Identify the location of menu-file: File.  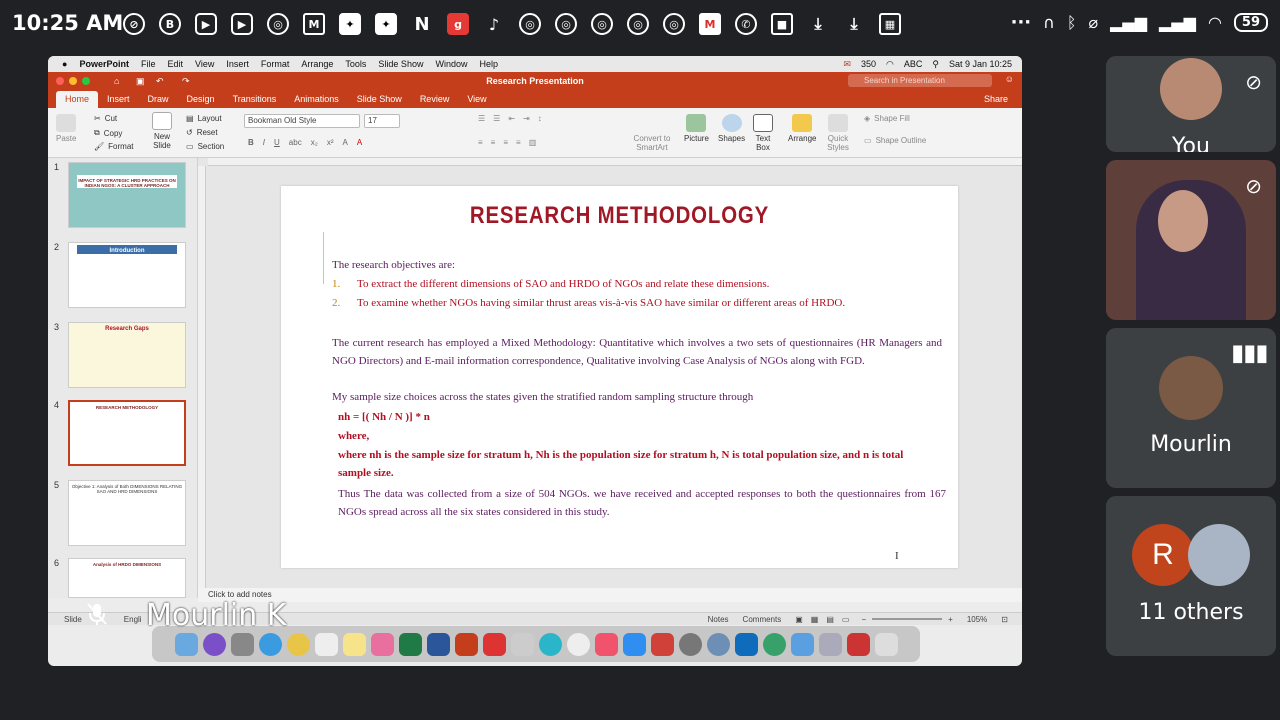
(148, 64).